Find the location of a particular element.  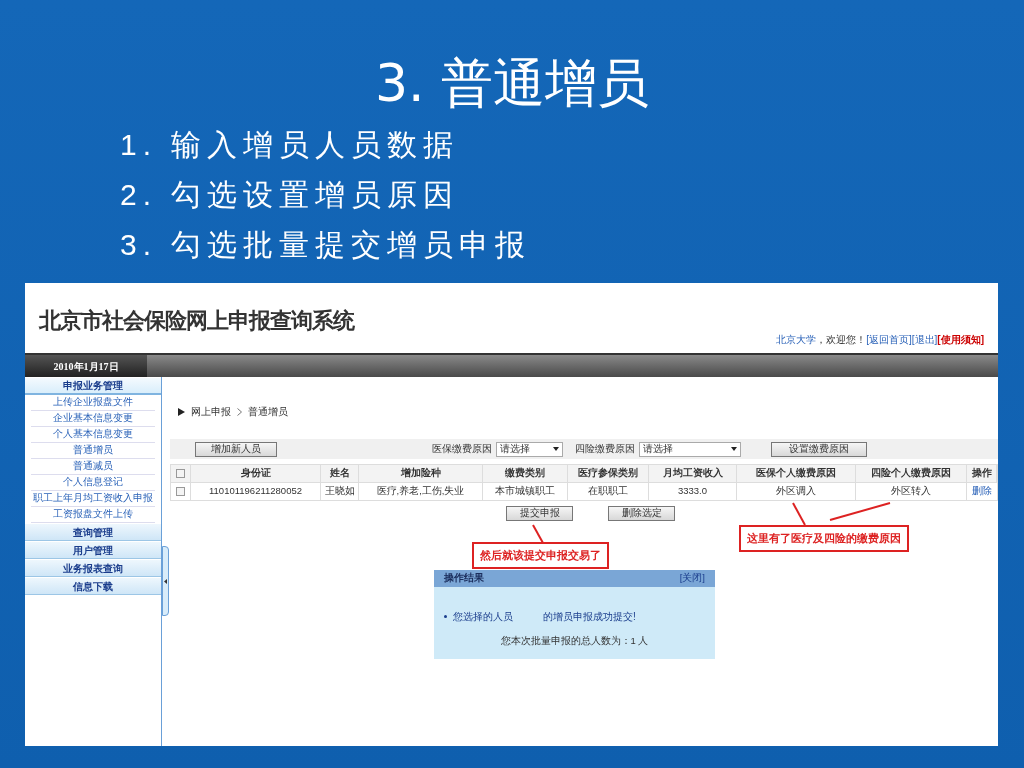

button: 提交申报 is located at coordinates (539, 513).